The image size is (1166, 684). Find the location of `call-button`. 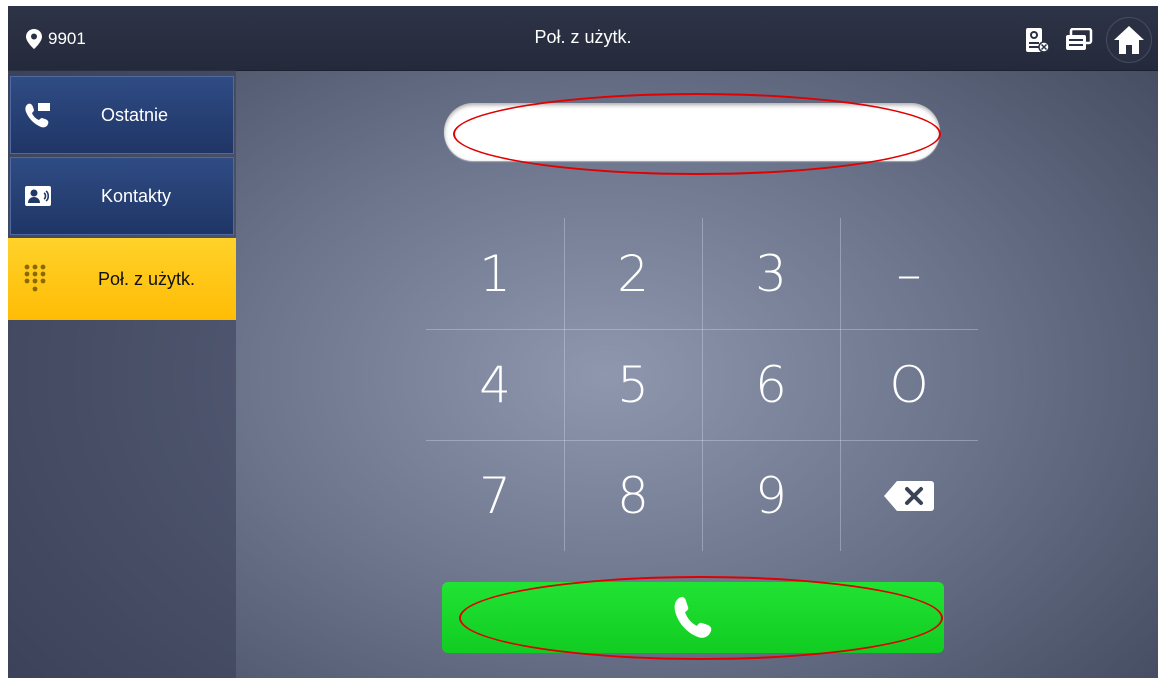

call-button is located at coordinates (693, 617).